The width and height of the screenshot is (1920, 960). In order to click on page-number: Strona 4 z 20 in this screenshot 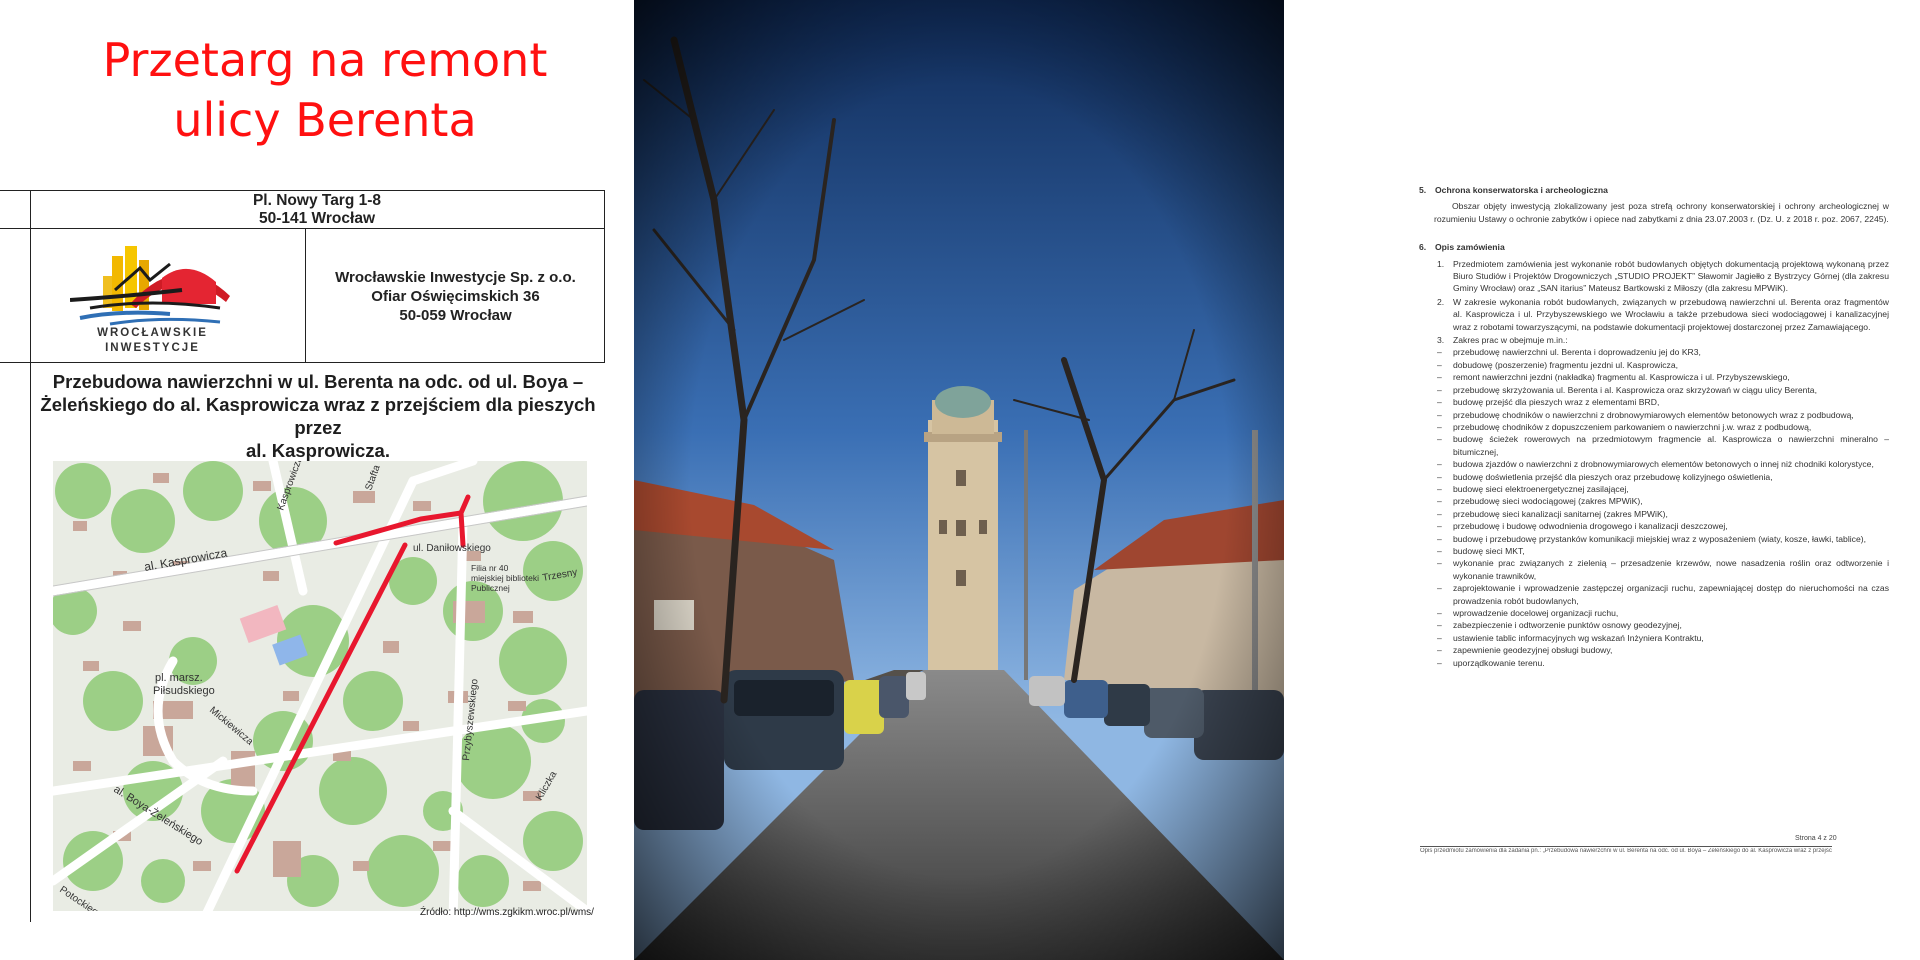, I will do `click(1816, 838)`.